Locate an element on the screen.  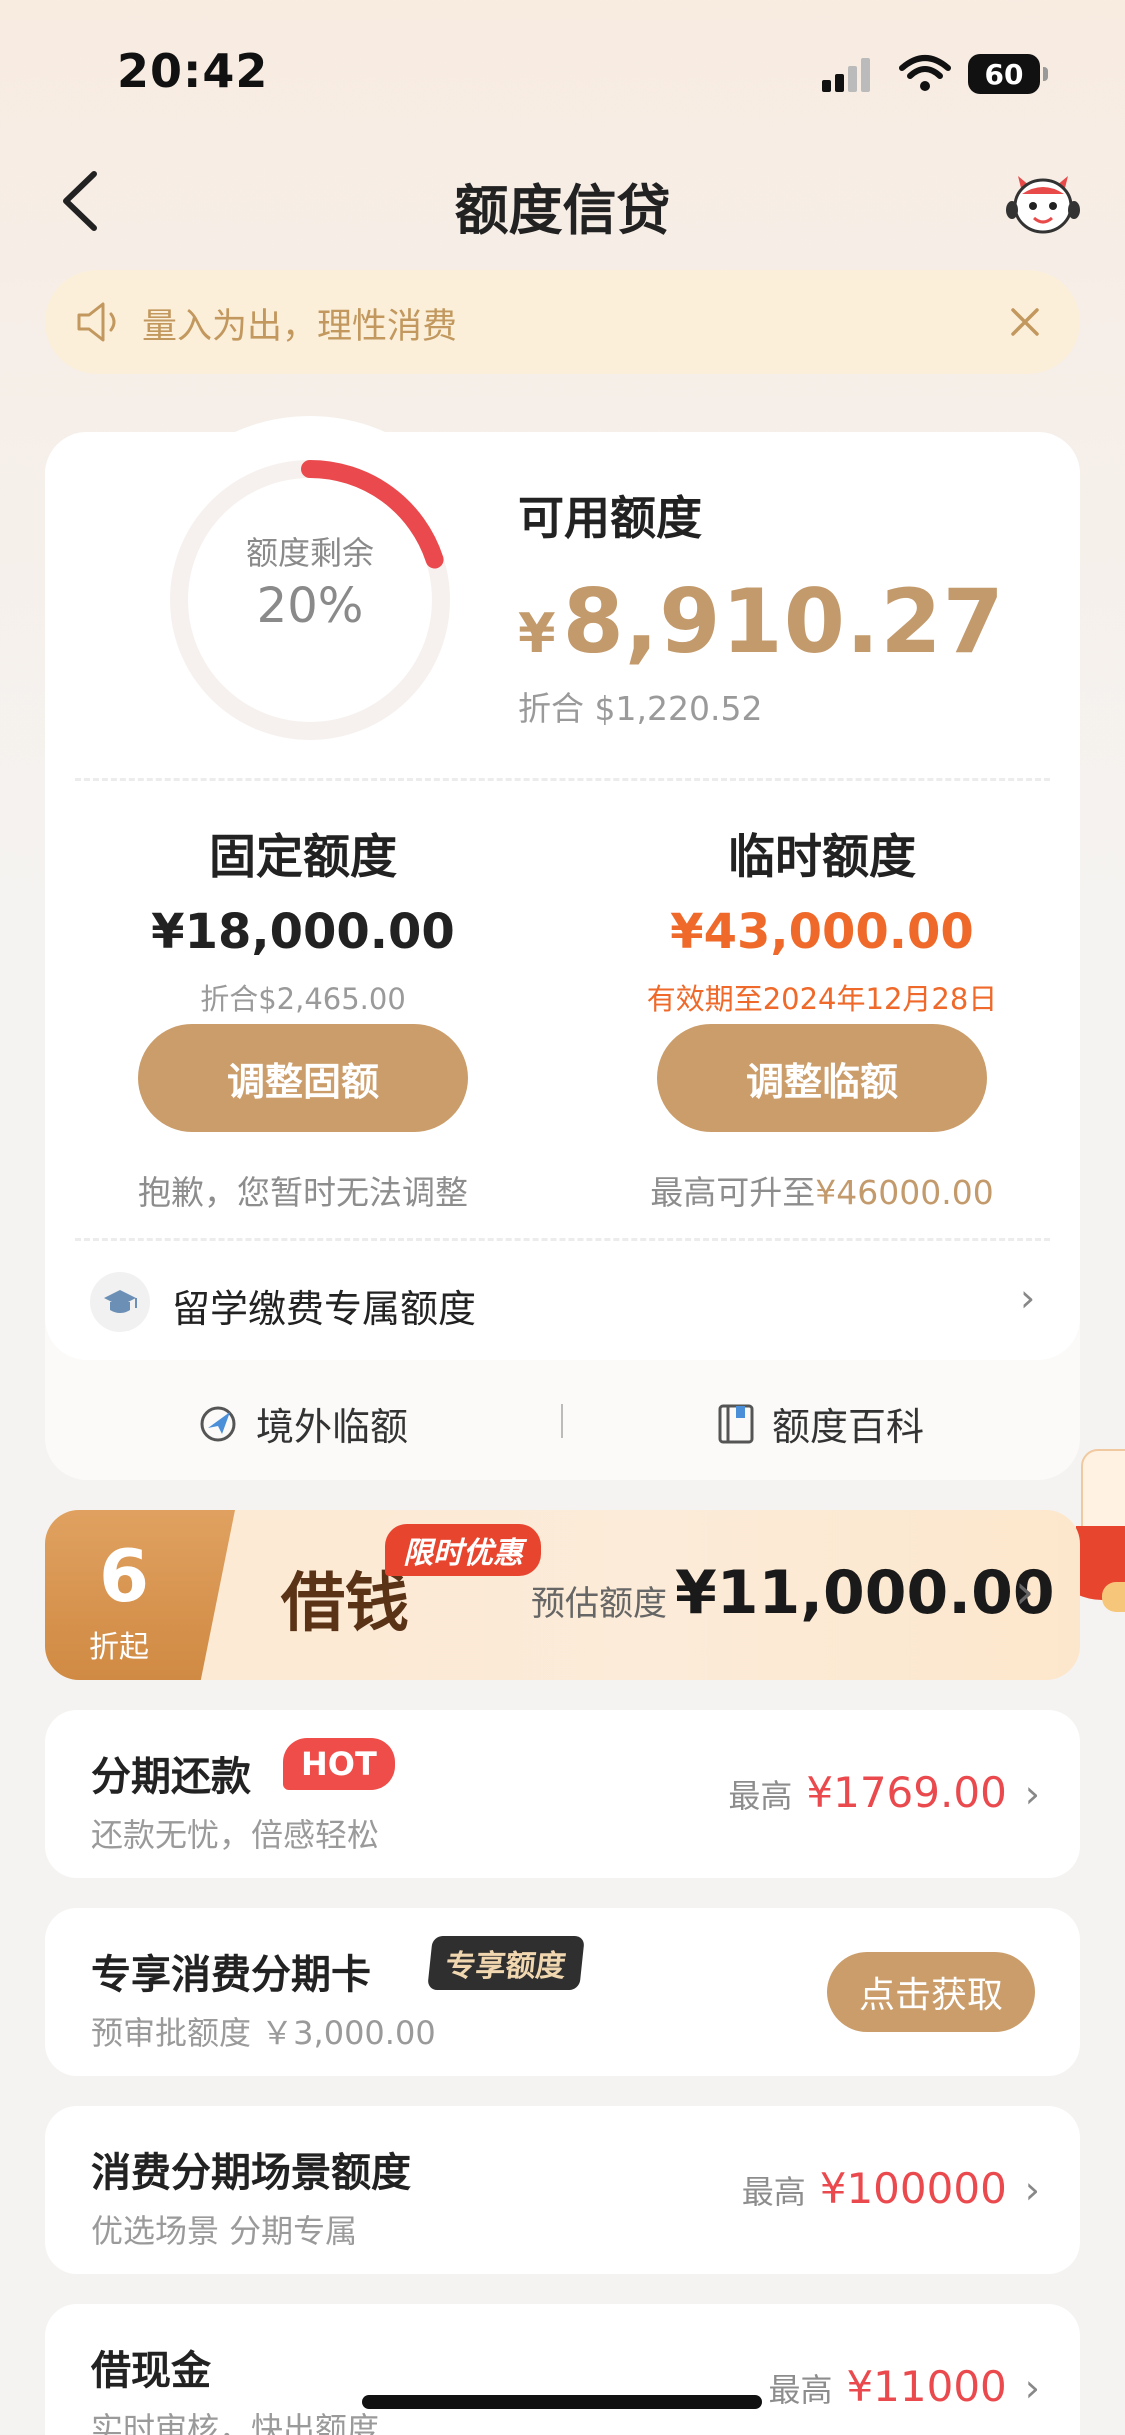
installment-max: 最高 ¥1769.00 › is located at coordinates (884, 1792).